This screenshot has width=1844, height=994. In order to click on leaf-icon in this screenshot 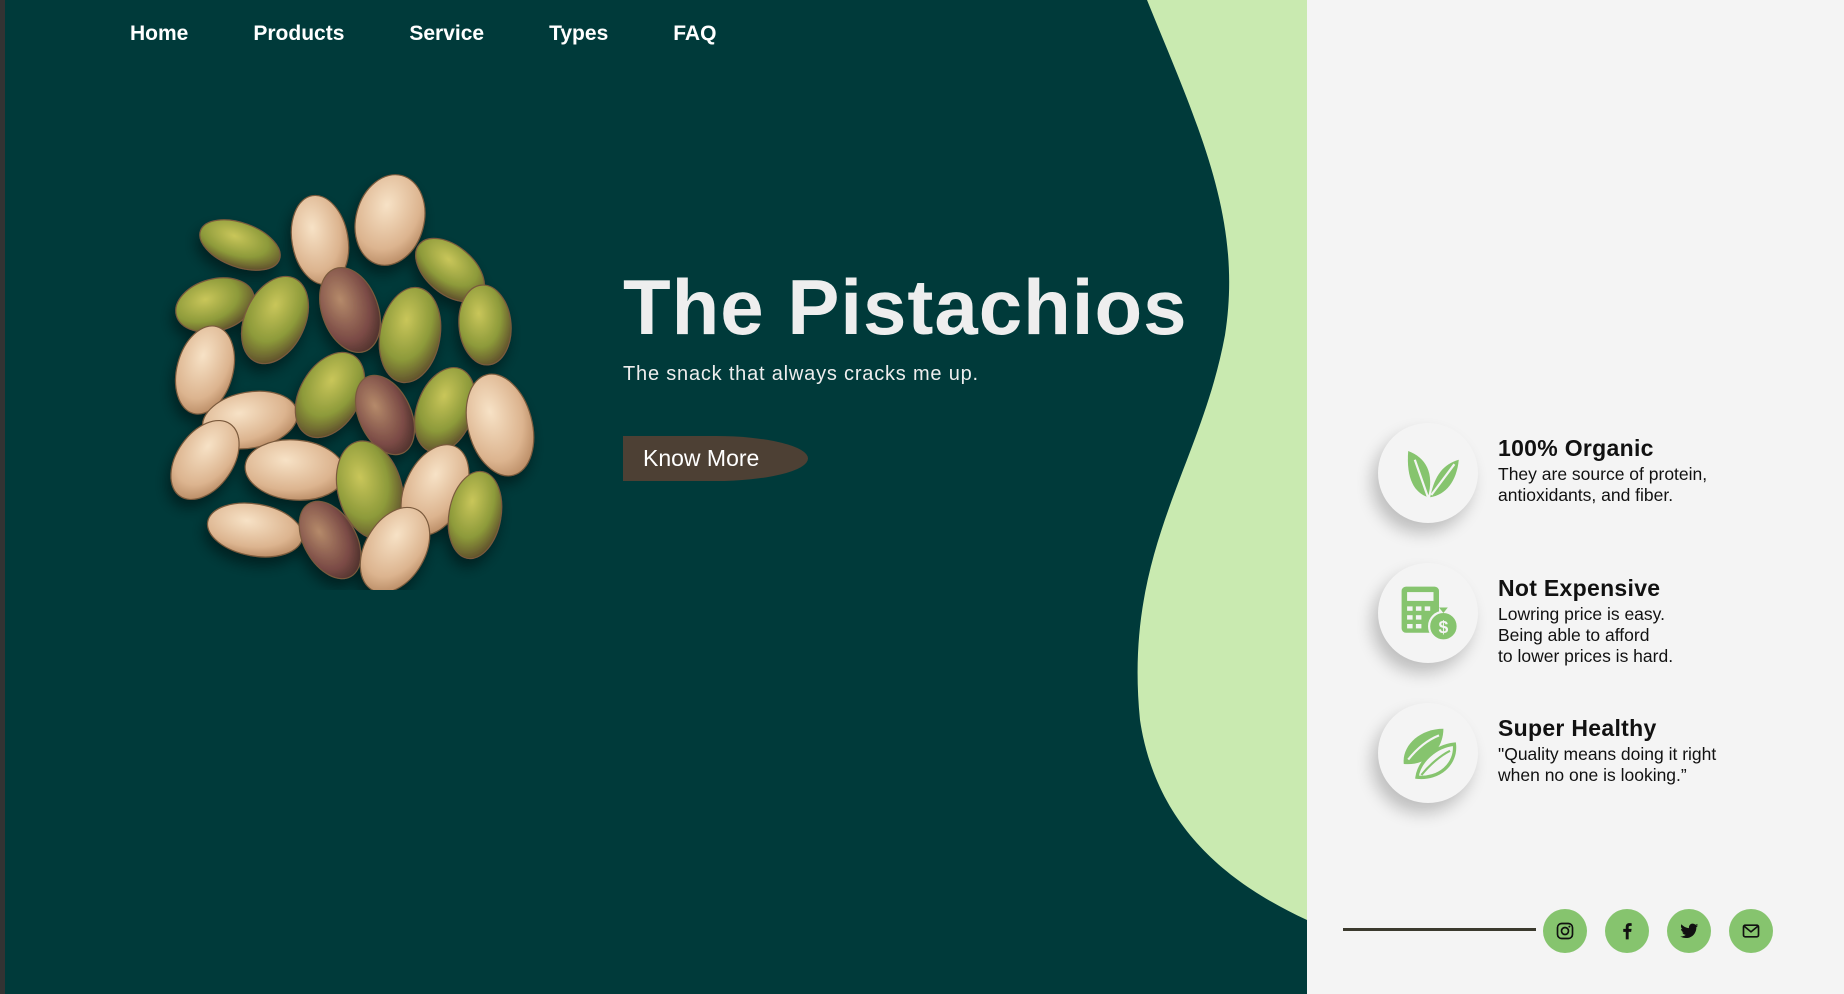, I will do `click(1433, 474)`.